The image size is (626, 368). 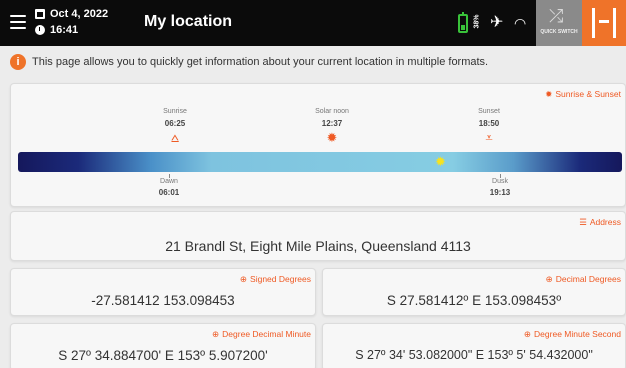 I want to click on solar-noon-label: Solar noon, so click(x=332, y=111).